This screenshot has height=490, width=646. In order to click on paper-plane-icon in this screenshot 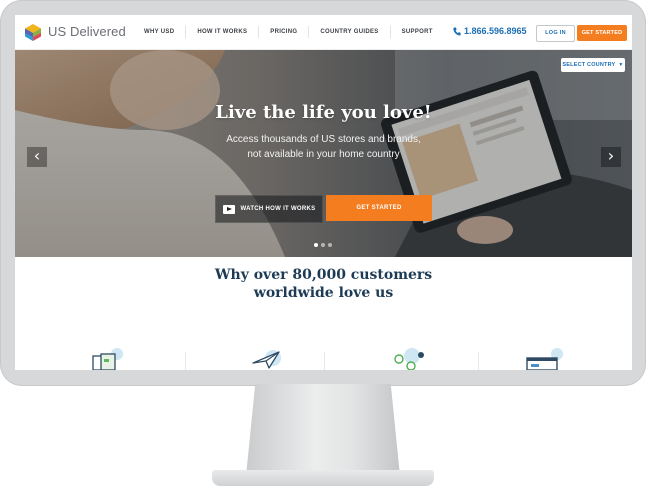, I will do `click(266, 359)`.